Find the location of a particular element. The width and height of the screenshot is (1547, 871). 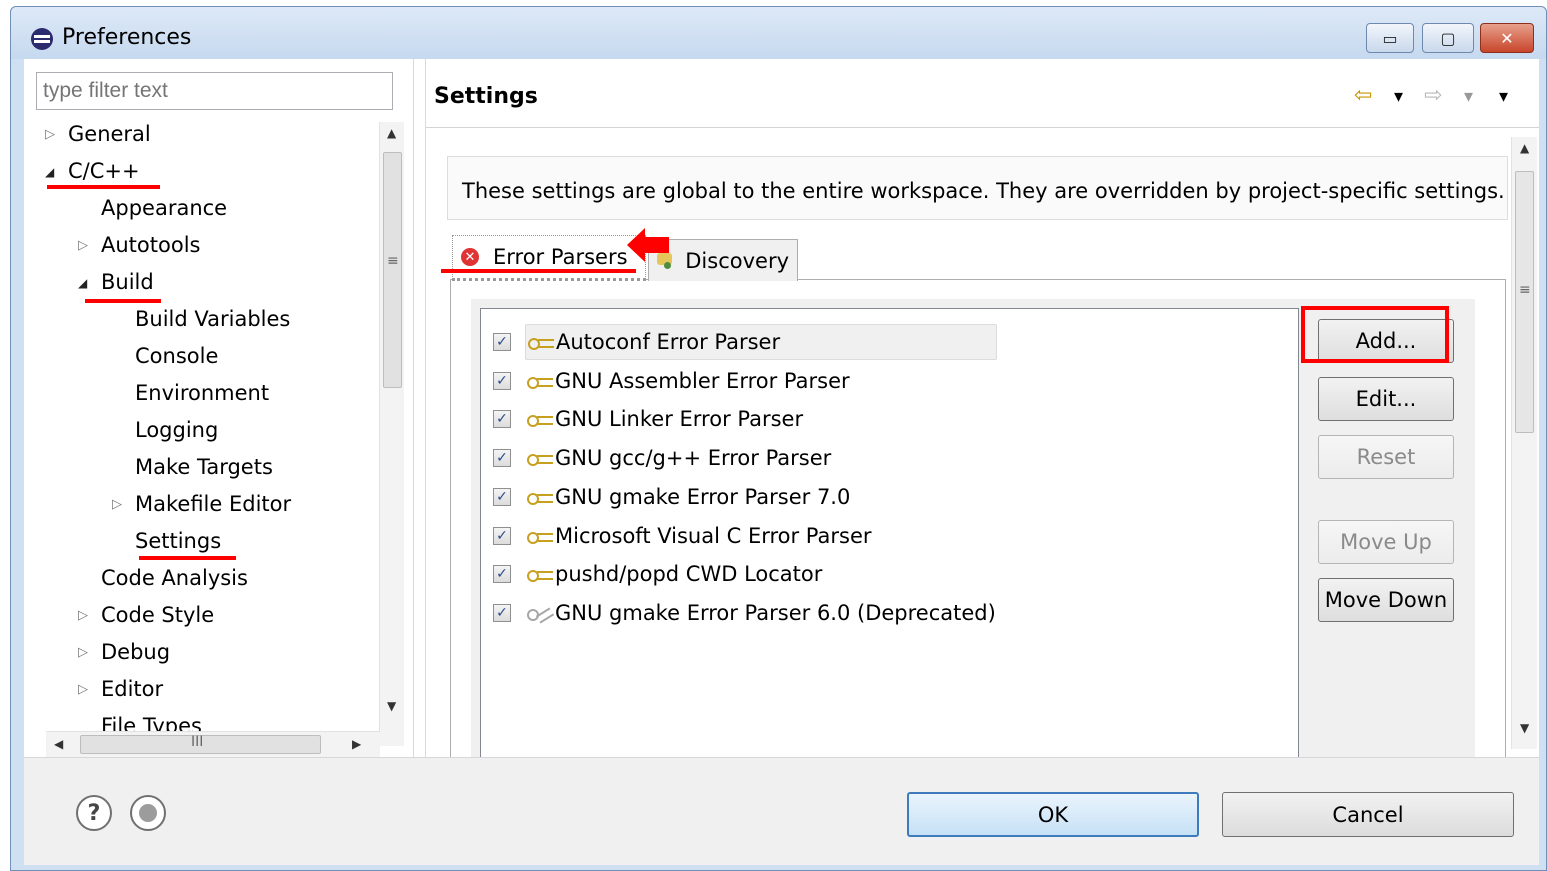

view-menu-chevron-icon: ▾ is located at coordinates (1503, 96).